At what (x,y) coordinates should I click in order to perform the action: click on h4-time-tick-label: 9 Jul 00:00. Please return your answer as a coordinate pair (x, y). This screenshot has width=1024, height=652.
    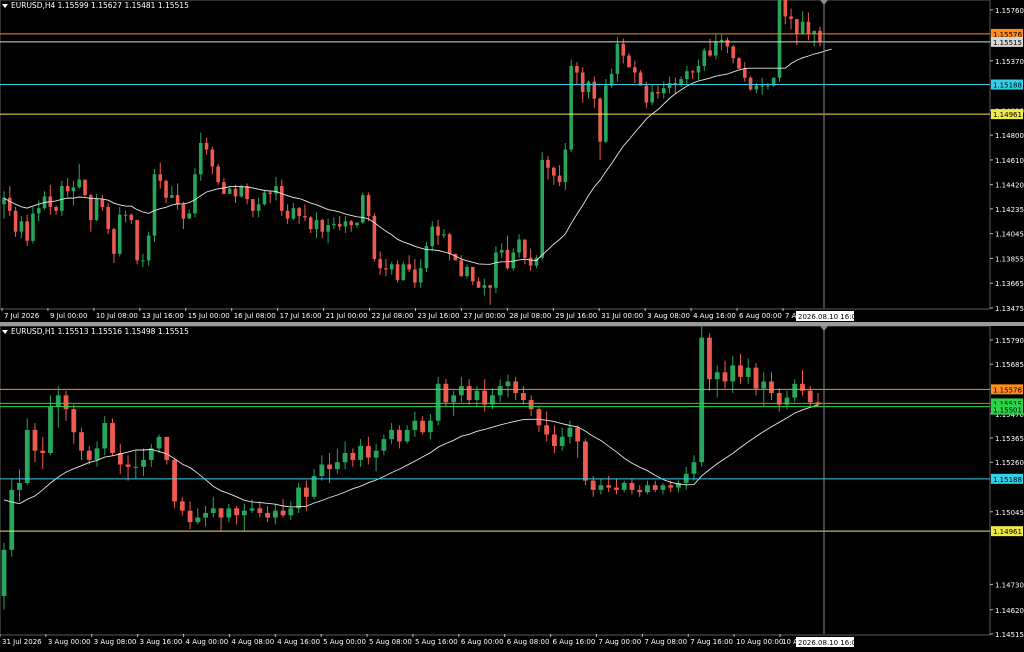
    Looking at the image, I should click on (69, 316).